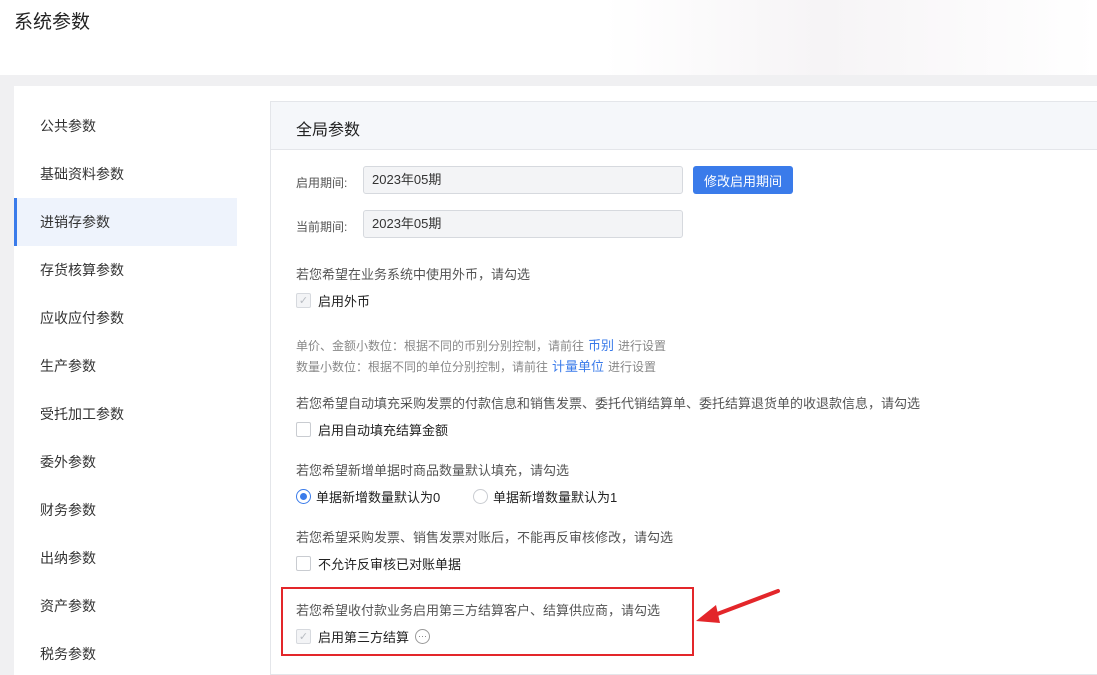 The image size is (1097, 675). What do you see at coordinates (422, 367) in the screenshot?
I see `qty-decimal-note-text: 数量小数位：根据不同的单位分别控制，请前往` at bounding box center [422, 367].